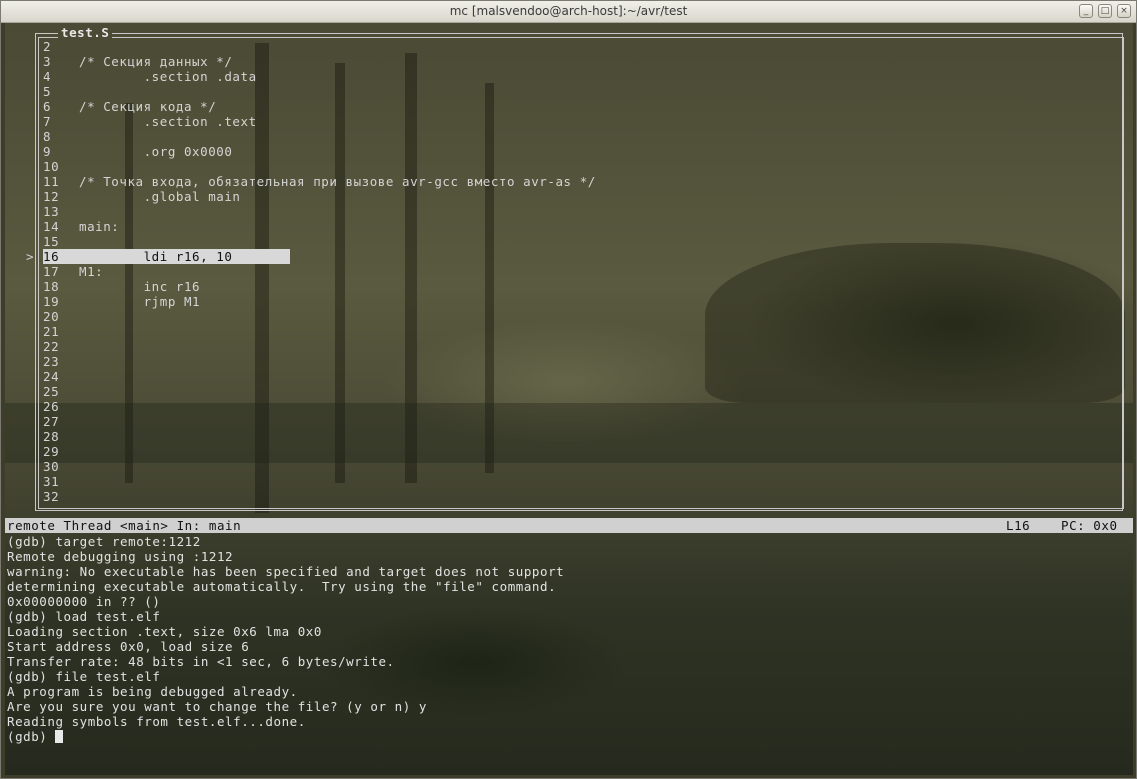  Describe the element at coordinates (51, 361) in the screenshot. I see `line-number: 23` at that location.